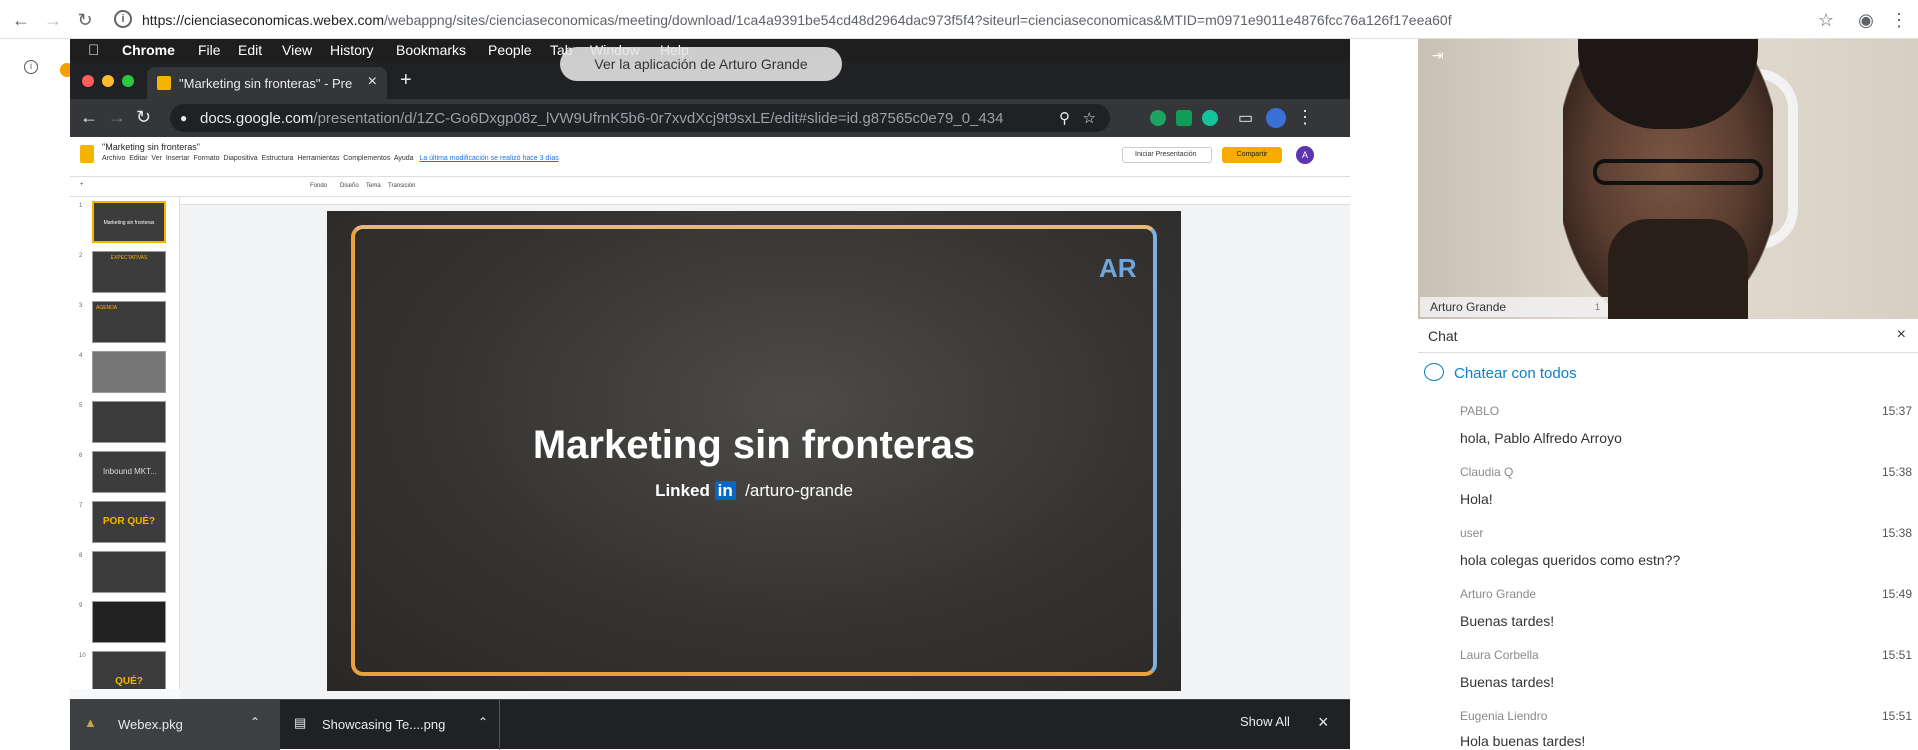  What do you see at coordinates (81, 456) in the screenshot?
I see `thumb-number: 6` at bounding box center [81, 456].